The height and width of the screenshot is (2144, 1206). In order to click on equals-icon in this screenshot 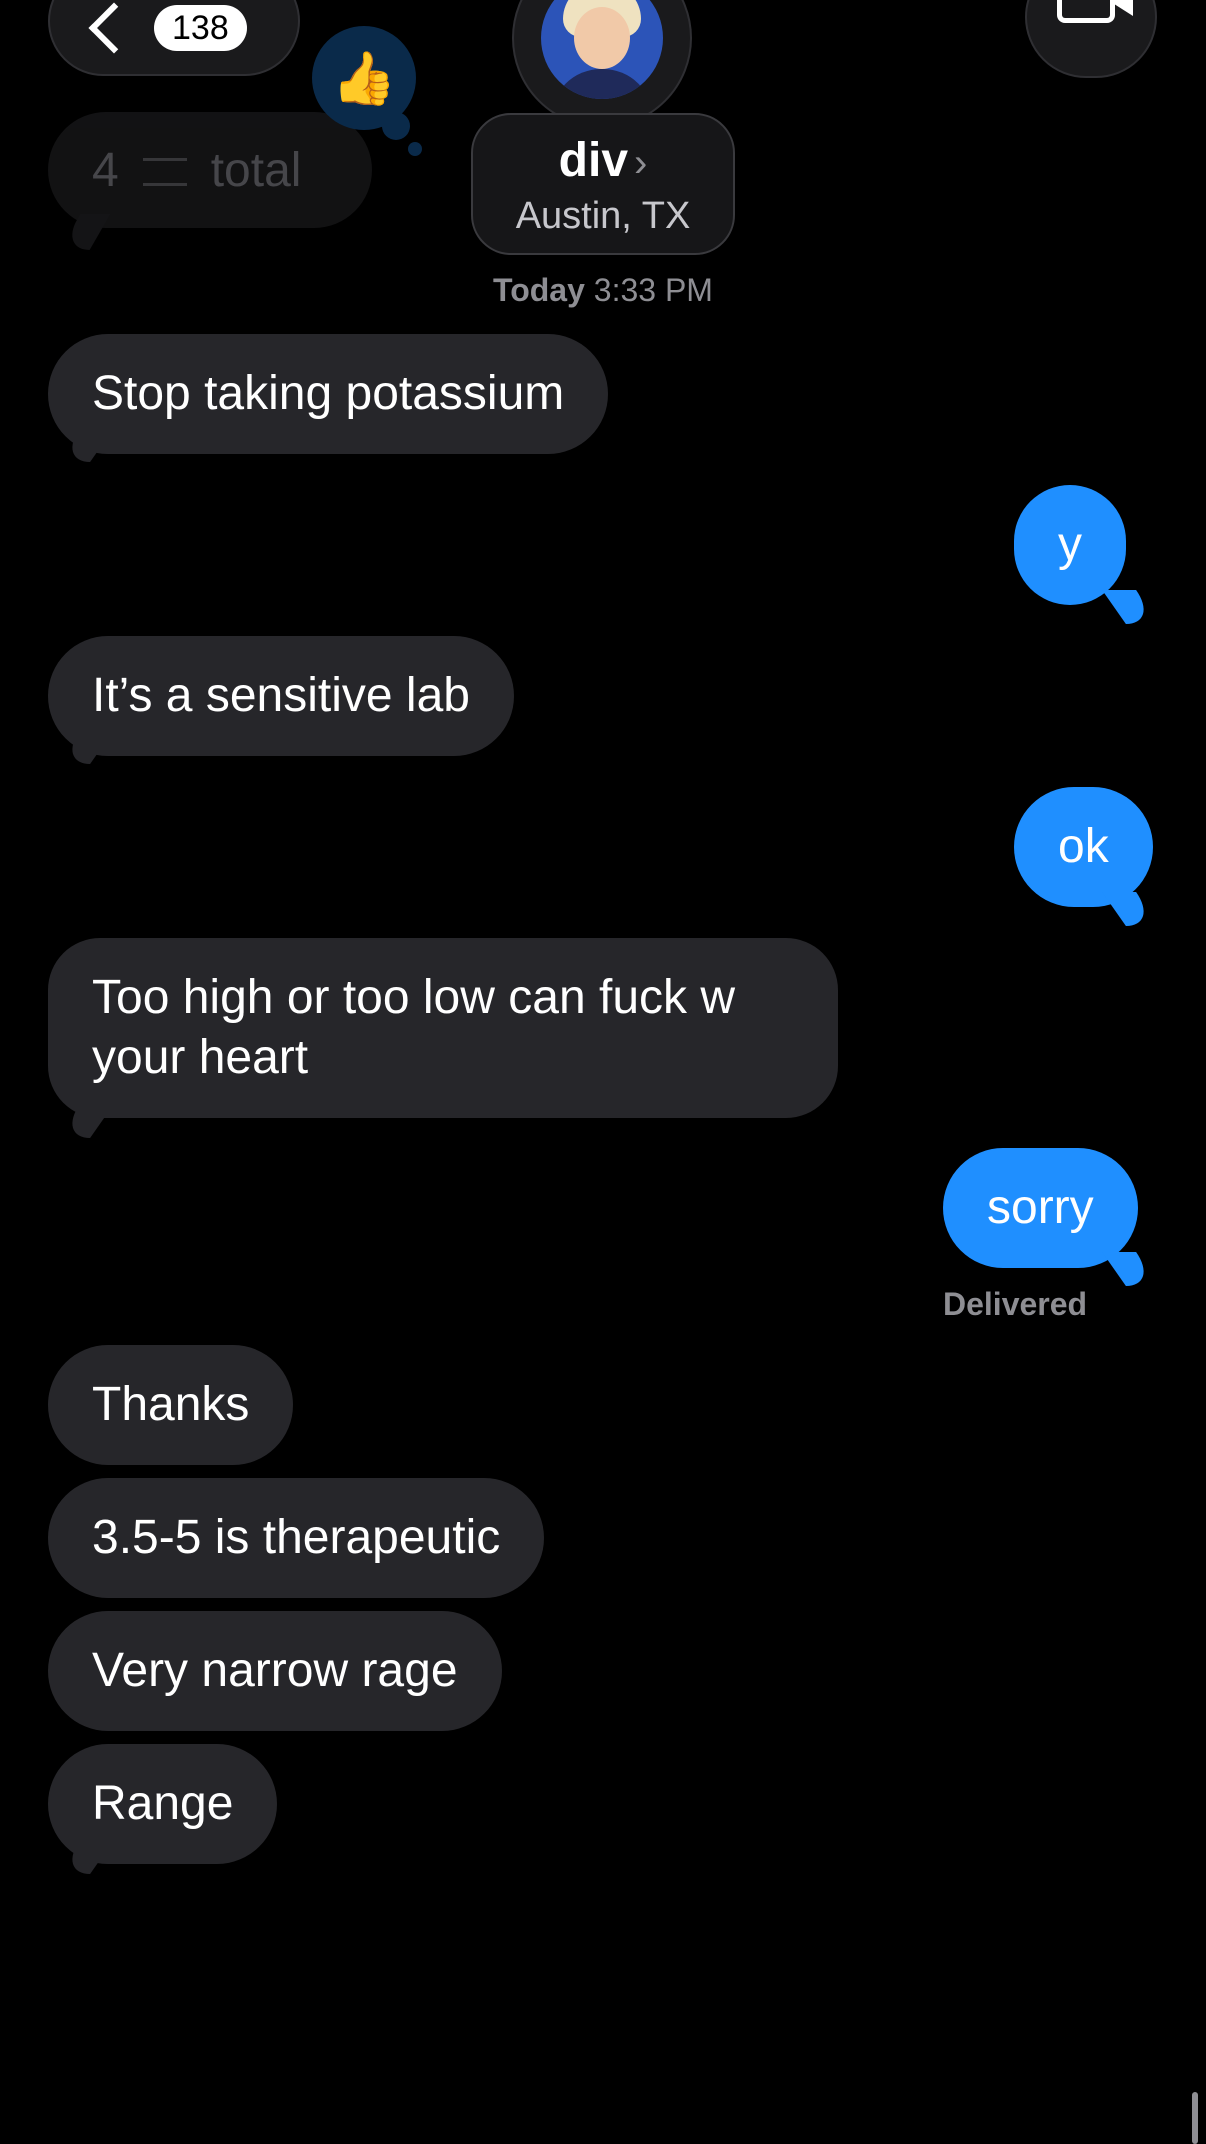, I will do `click(164, 172)`.